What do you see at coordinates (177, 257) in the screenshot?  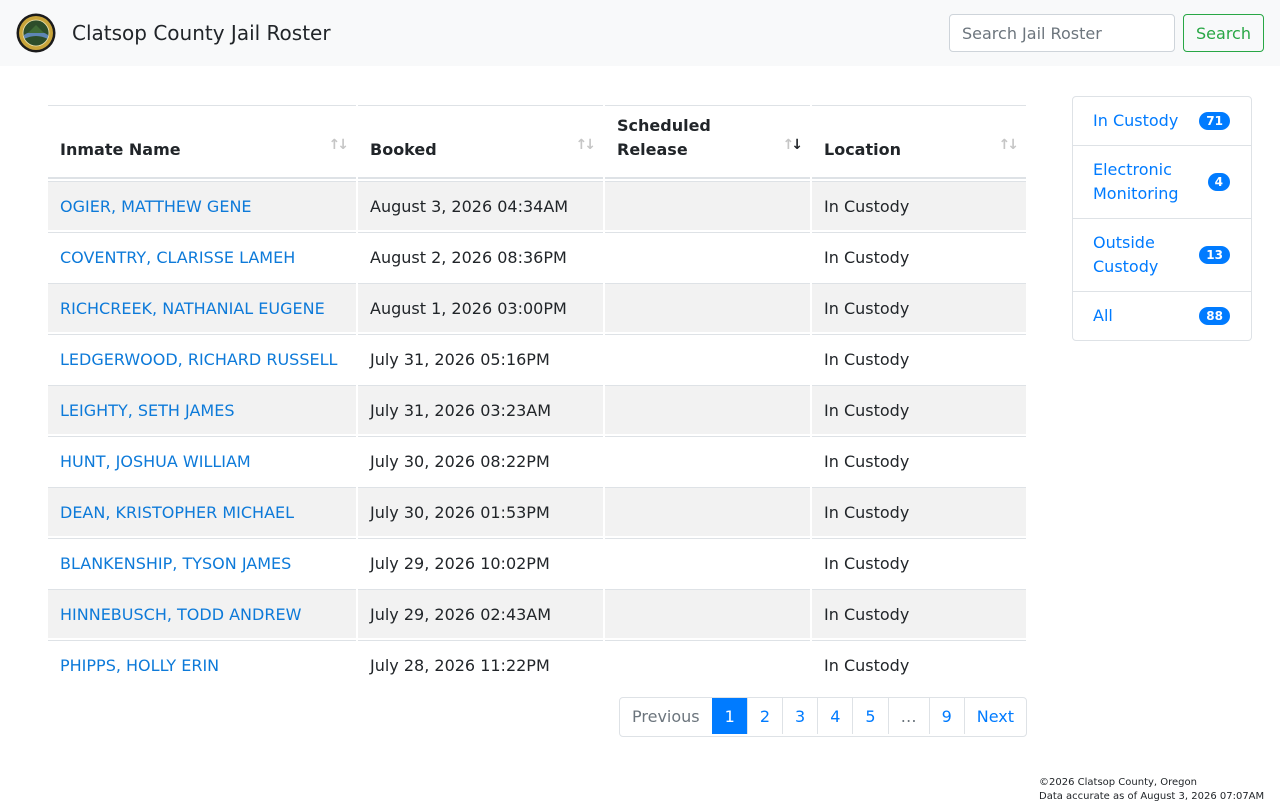 I see `inmate-name-link: COVENTRY, CLARISSE LAMEH` at bounding box center [177, 257].